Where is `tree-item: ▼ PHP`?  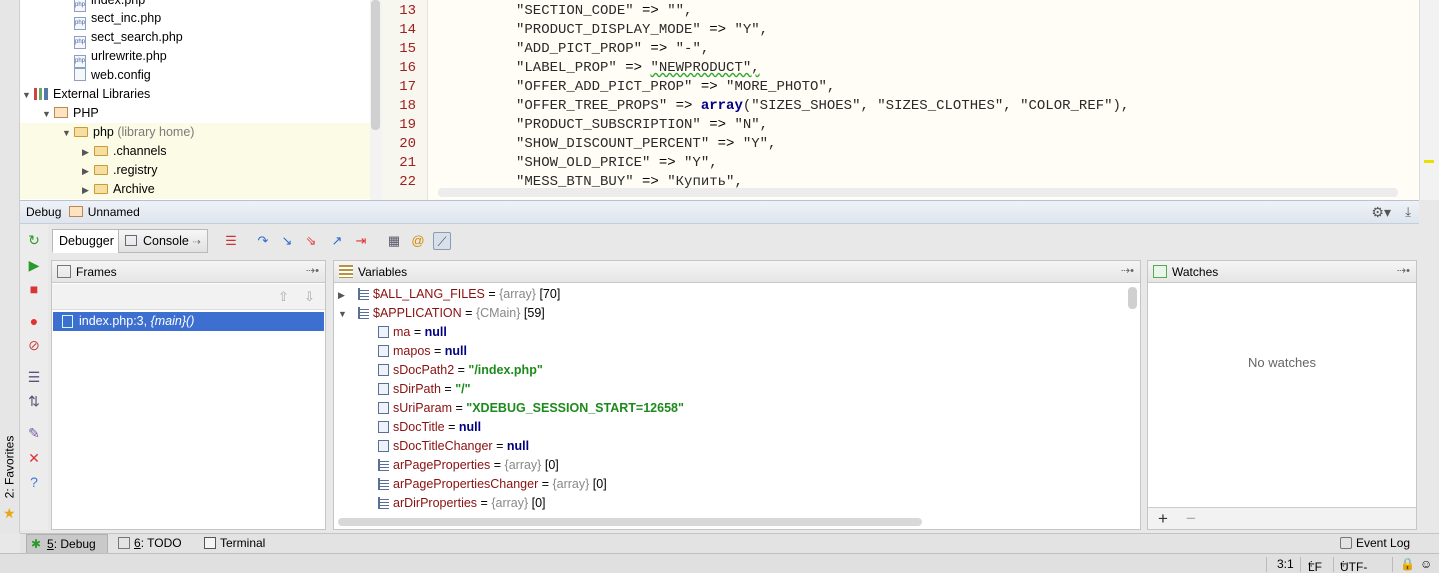
tree-item: ▼ PHP is located at coordinates (195, 113).